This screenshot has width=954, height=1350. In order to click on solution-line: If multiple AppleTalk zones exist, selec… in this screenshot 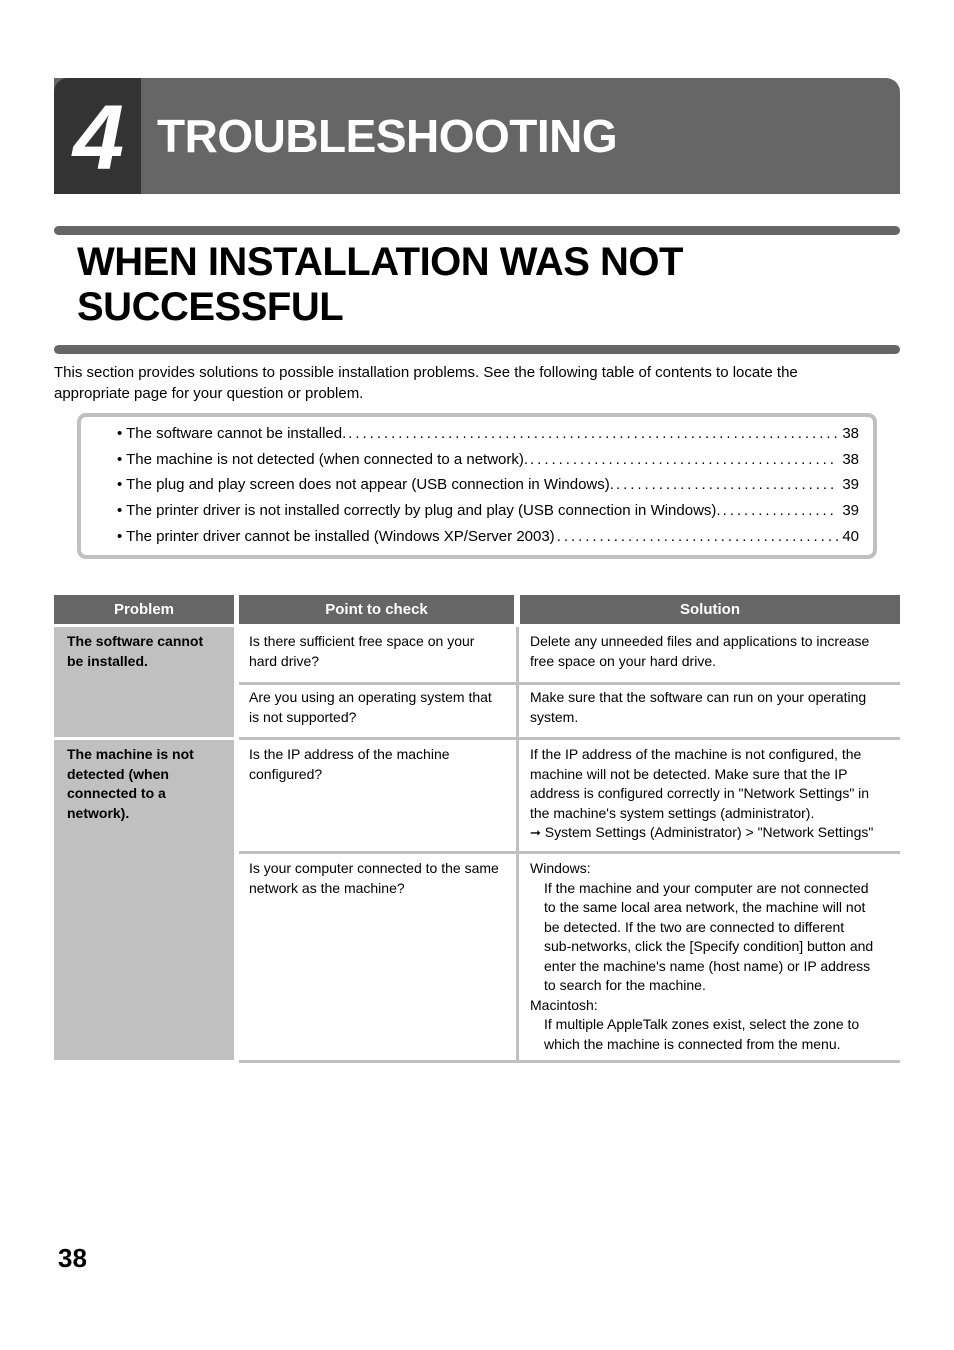, I will do `click(702, 1024)`.